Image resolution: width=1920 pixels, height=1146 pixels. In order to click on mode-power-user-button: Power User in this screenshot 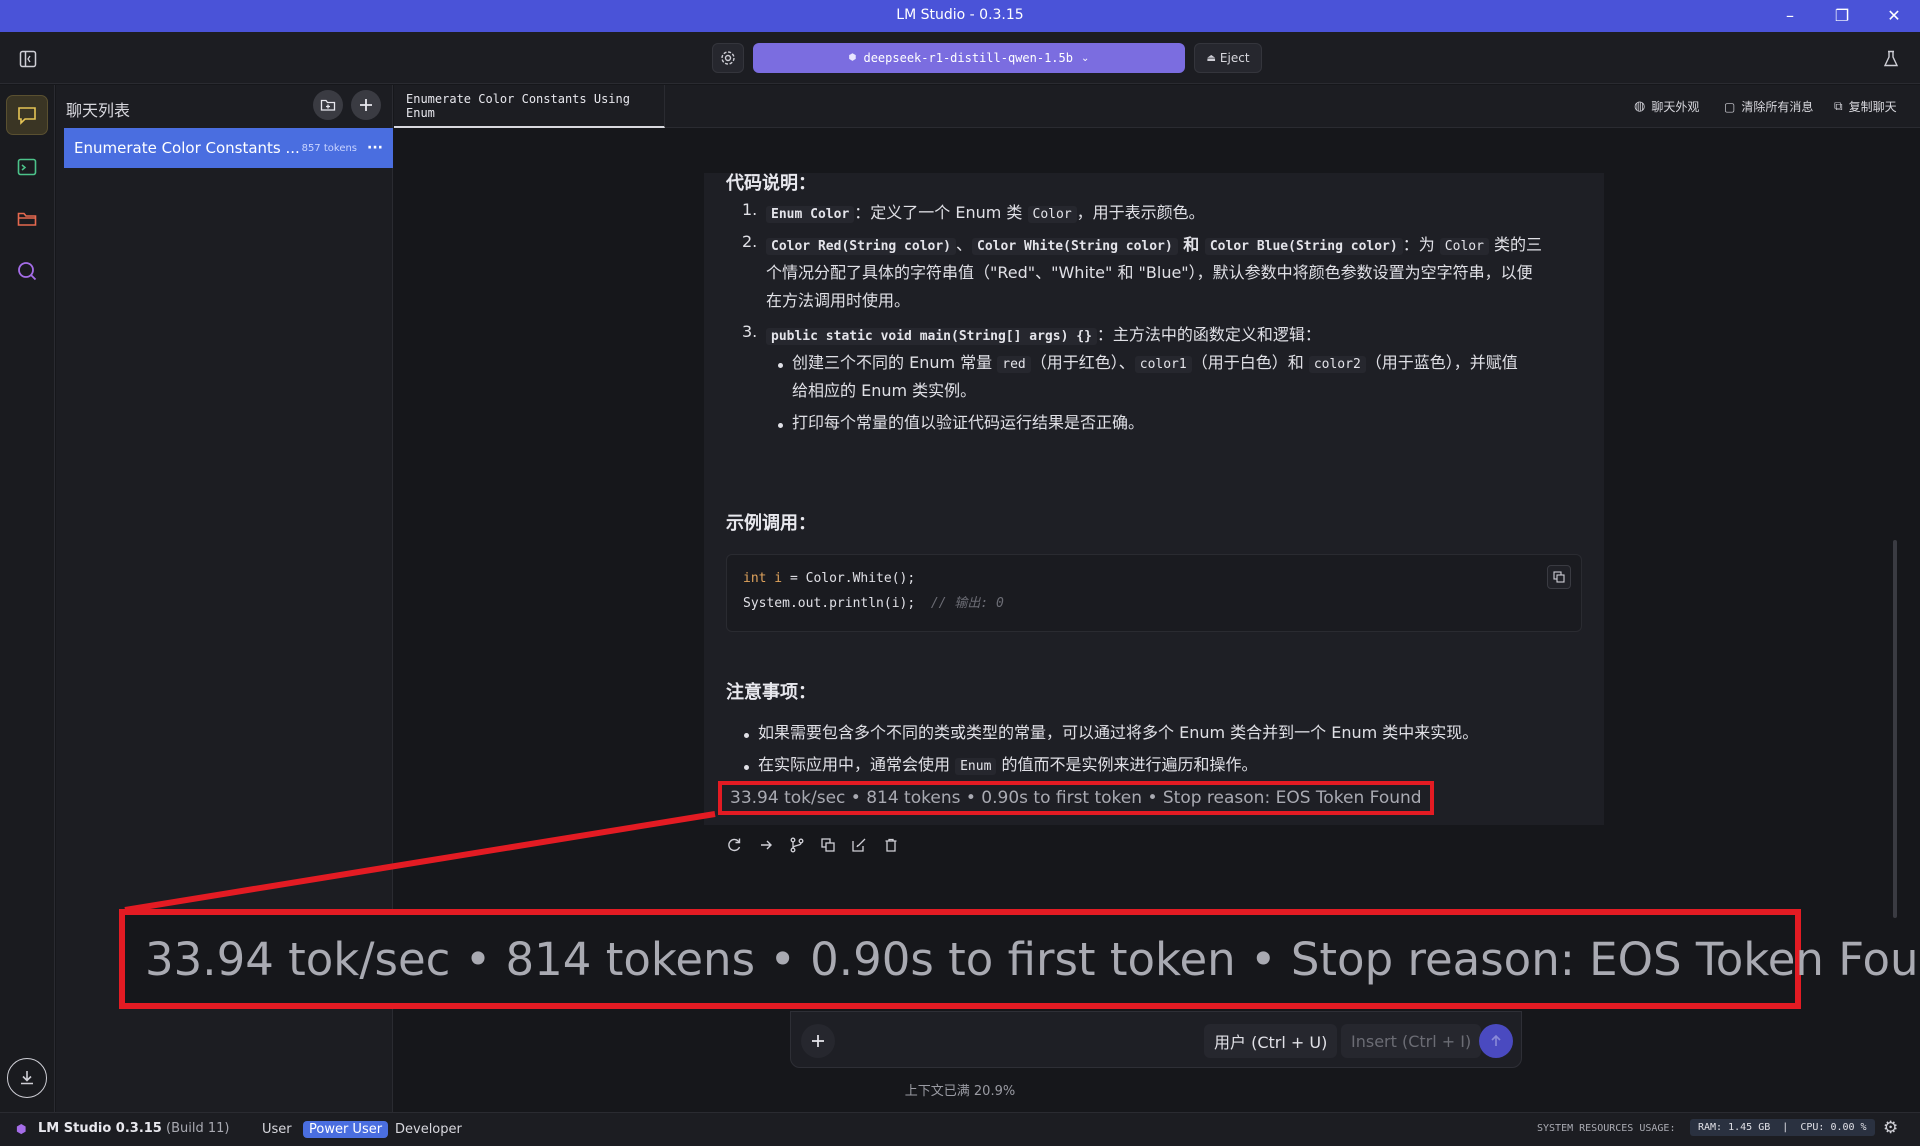, I will do `click(346, 1129)`.